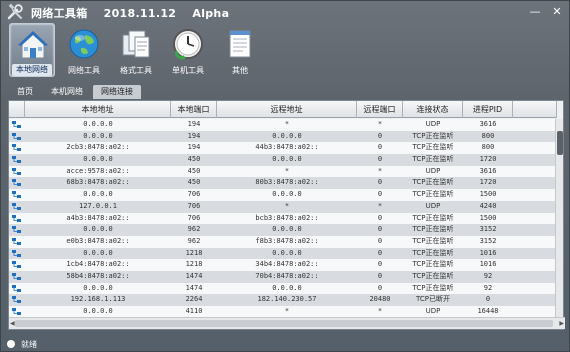 This screenshot has width=570, height=352. Describe the element at coordinates (283, 125) in the screenshot. I see `table-row: 0.0.0.0 194 * * UDP 3616` at that location.